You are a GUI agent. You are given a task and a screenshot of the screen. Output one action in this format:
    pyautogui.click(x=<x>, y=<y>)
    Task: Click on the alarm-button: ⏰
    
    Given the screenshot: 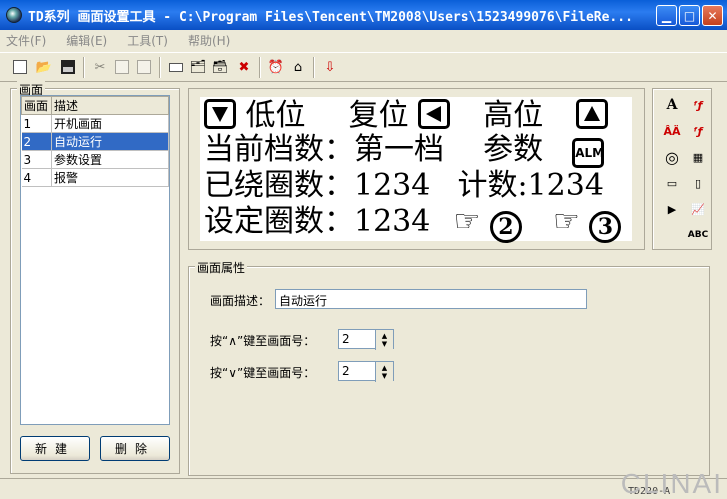 What is the action you would take?
    pyautogui.click(x=276, y=67)
    